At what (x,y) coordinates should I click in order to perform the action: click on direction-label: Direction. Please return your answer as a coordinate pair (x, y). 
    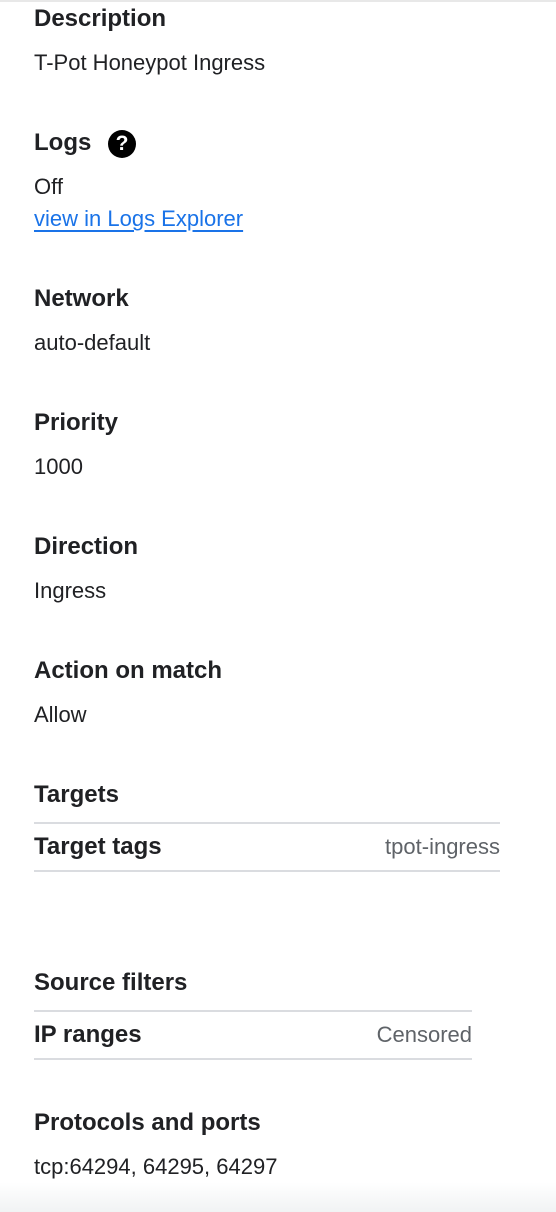
    Looking at the image, I should click on (86, 546).